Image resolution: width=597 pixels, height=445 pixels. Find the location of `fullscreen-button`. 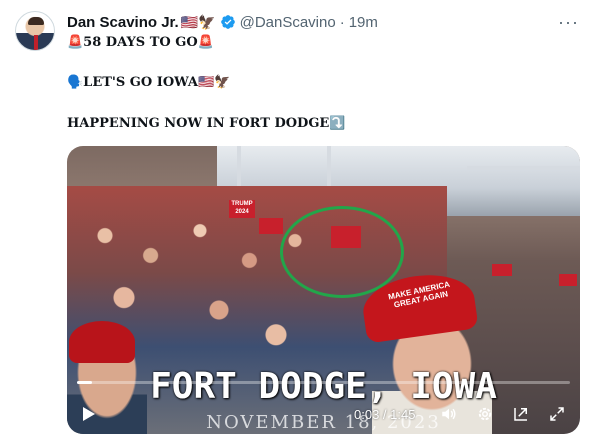

fullscreen-button is located at coordinates (557, 414).